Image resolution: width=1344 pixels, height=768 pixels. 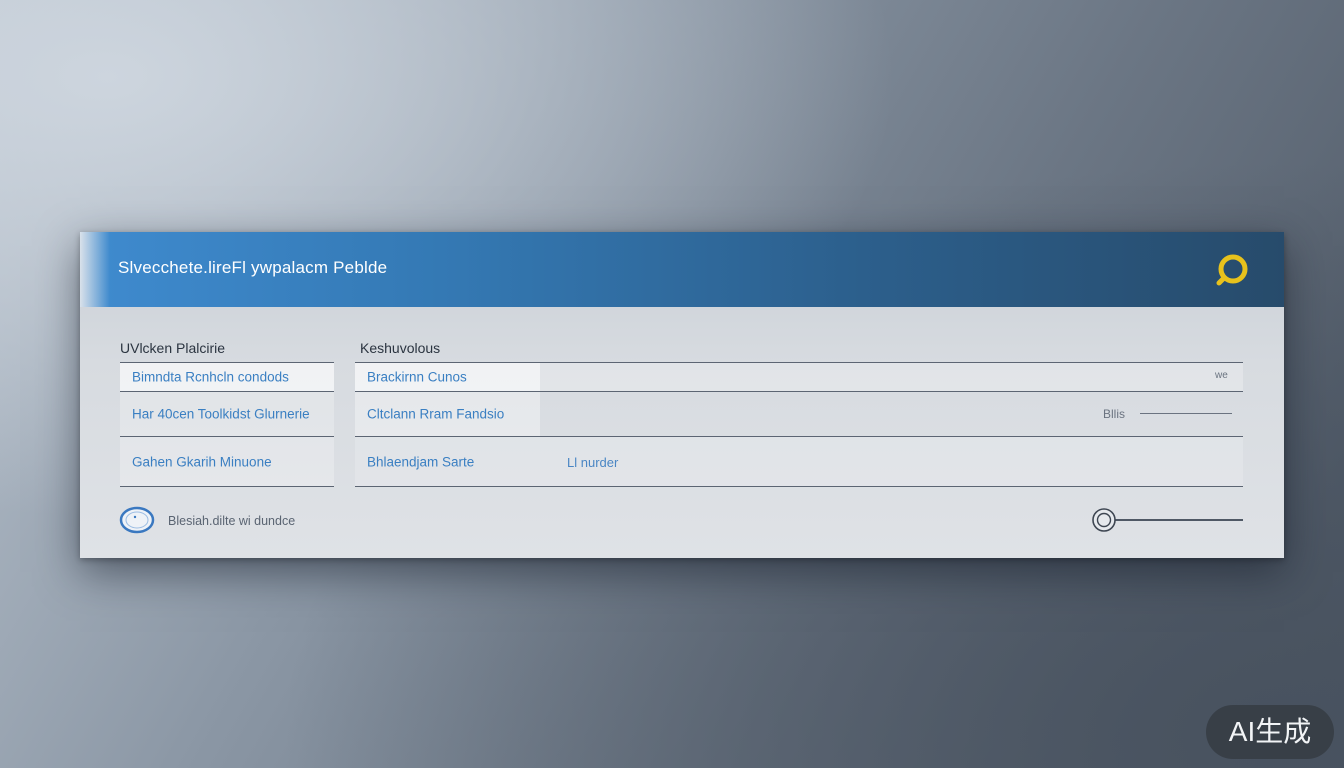 I want to click on table-row-2: Cltclann Rram Fandsio Bllis, so click(x=799, y=414).